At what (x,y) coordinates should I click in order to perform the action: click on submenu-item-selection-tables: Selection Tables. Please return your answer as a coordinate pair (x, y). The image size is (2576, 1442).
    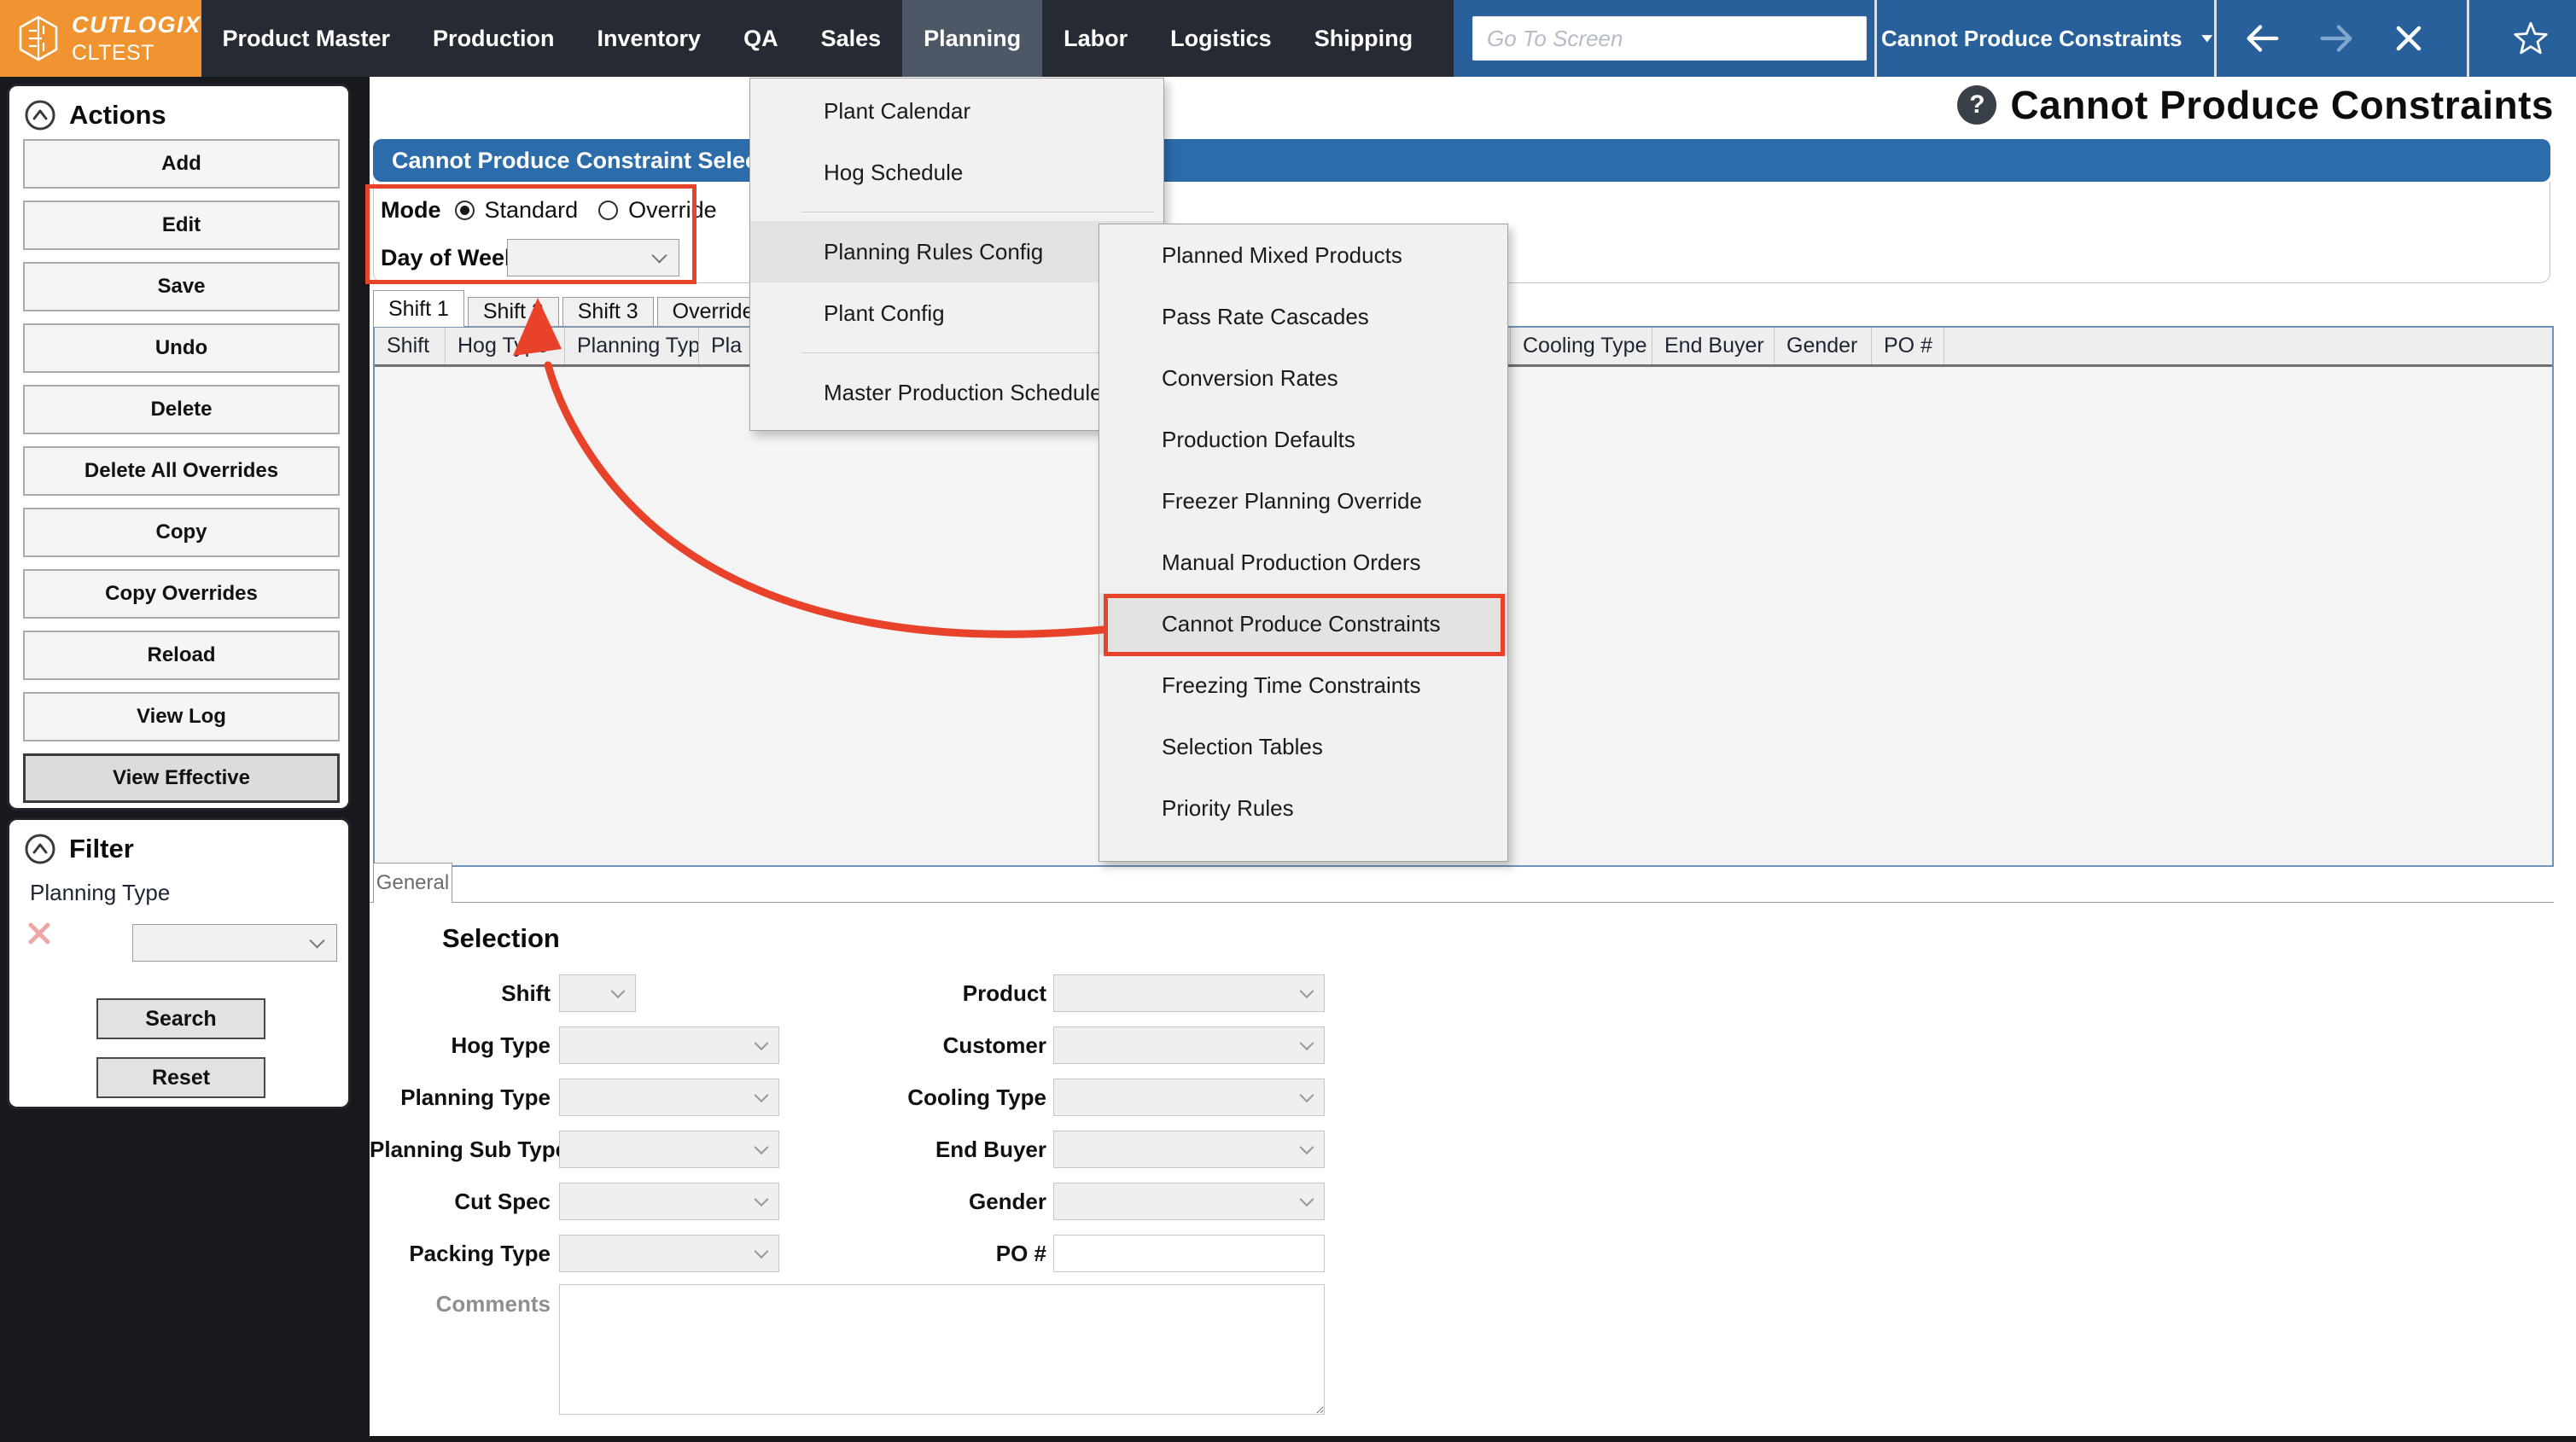
    Looking at the image, I should click on (1303, 746).